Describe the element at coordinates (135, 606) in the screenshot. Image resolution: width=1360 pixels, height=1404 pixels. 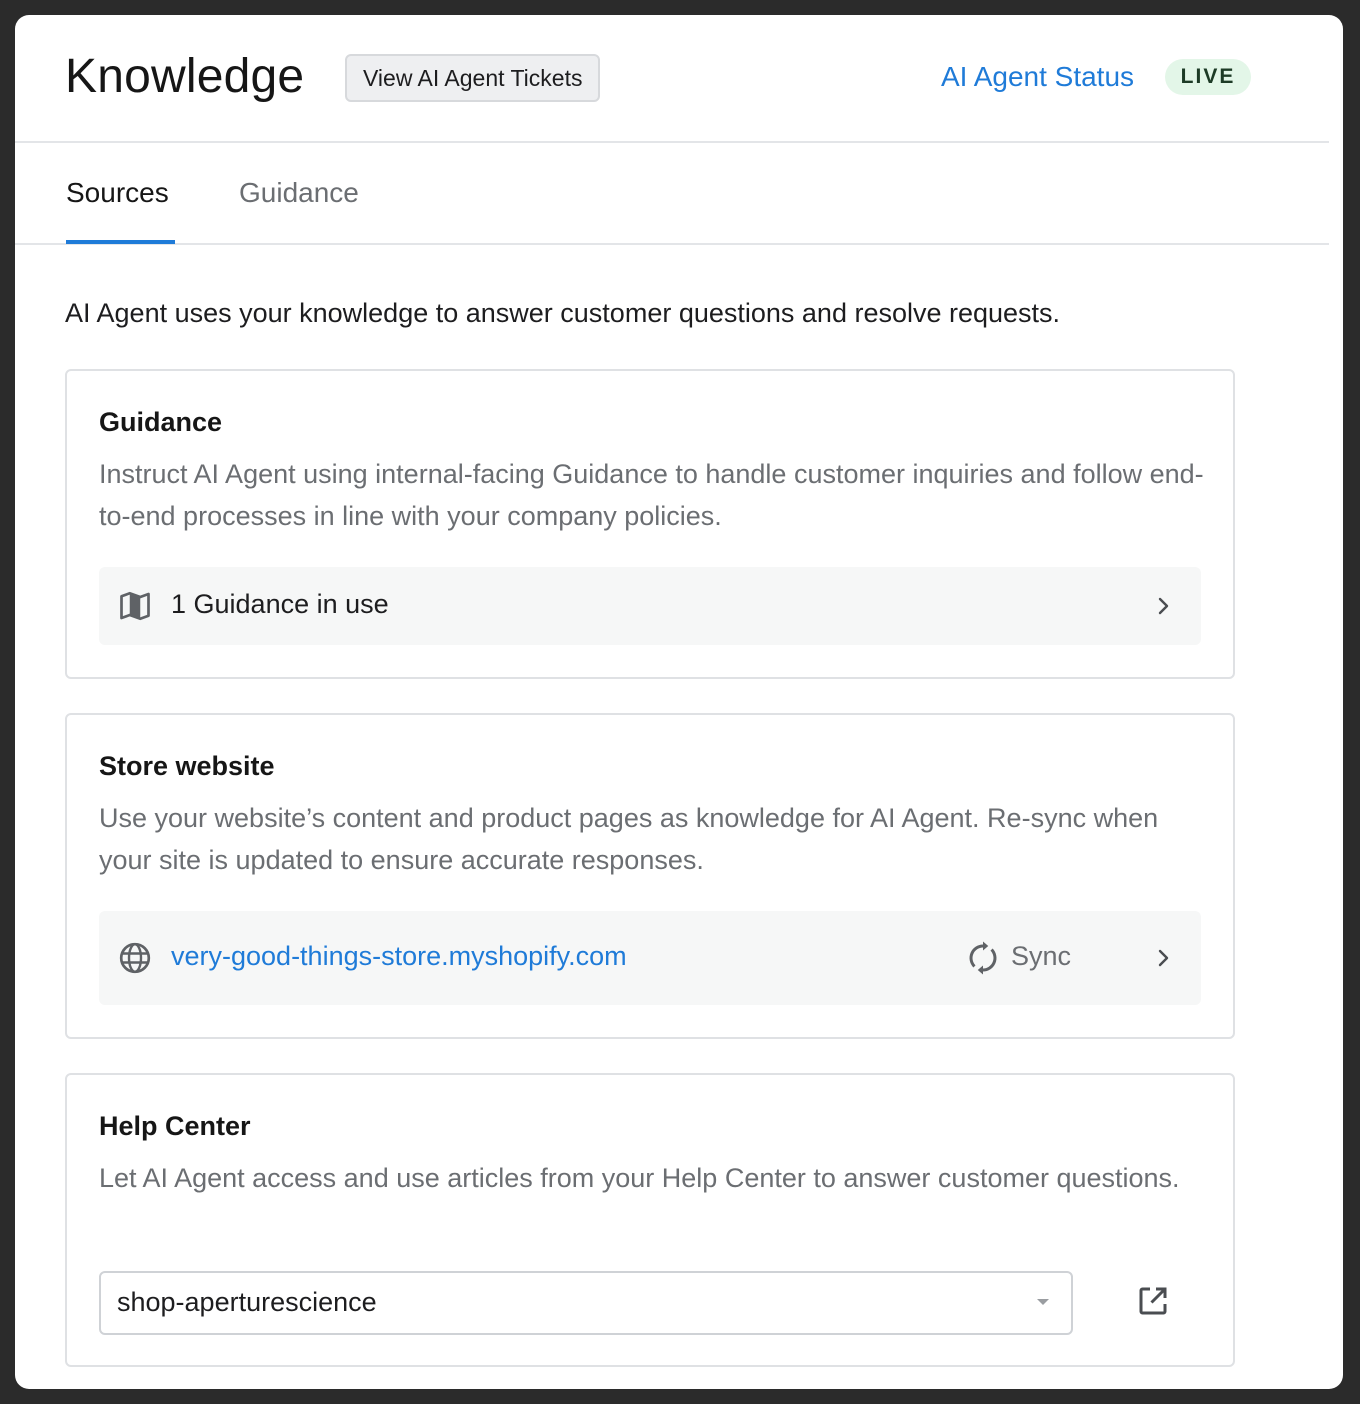
I see `map-icon` at that location.